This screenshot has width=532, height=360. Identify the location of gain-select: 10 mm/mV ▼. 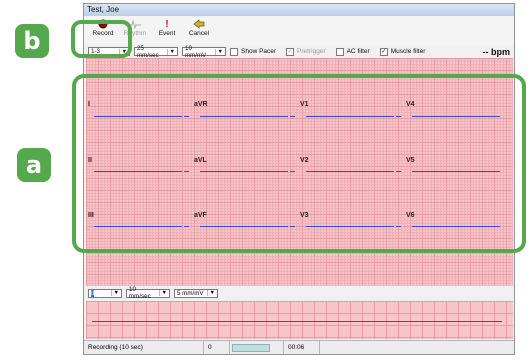
(204, 51).